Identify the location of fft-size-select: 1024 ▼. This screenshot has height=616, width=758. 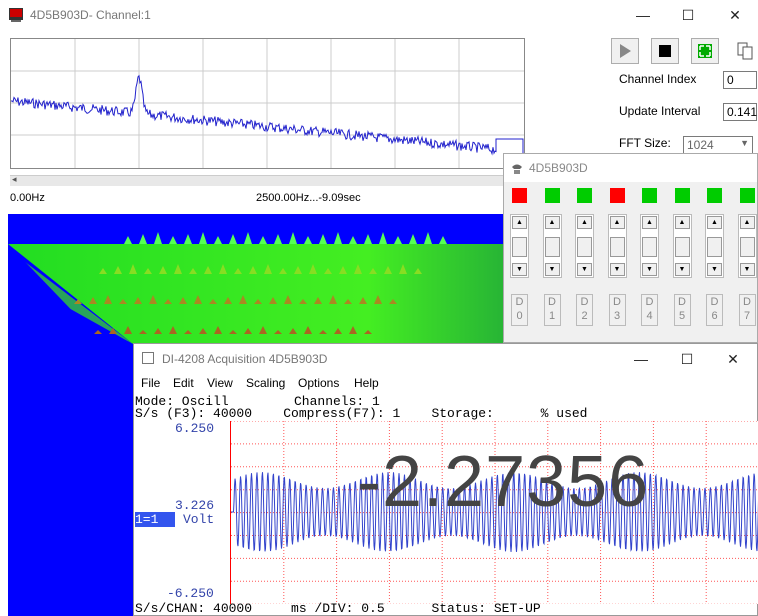
(718, 145).